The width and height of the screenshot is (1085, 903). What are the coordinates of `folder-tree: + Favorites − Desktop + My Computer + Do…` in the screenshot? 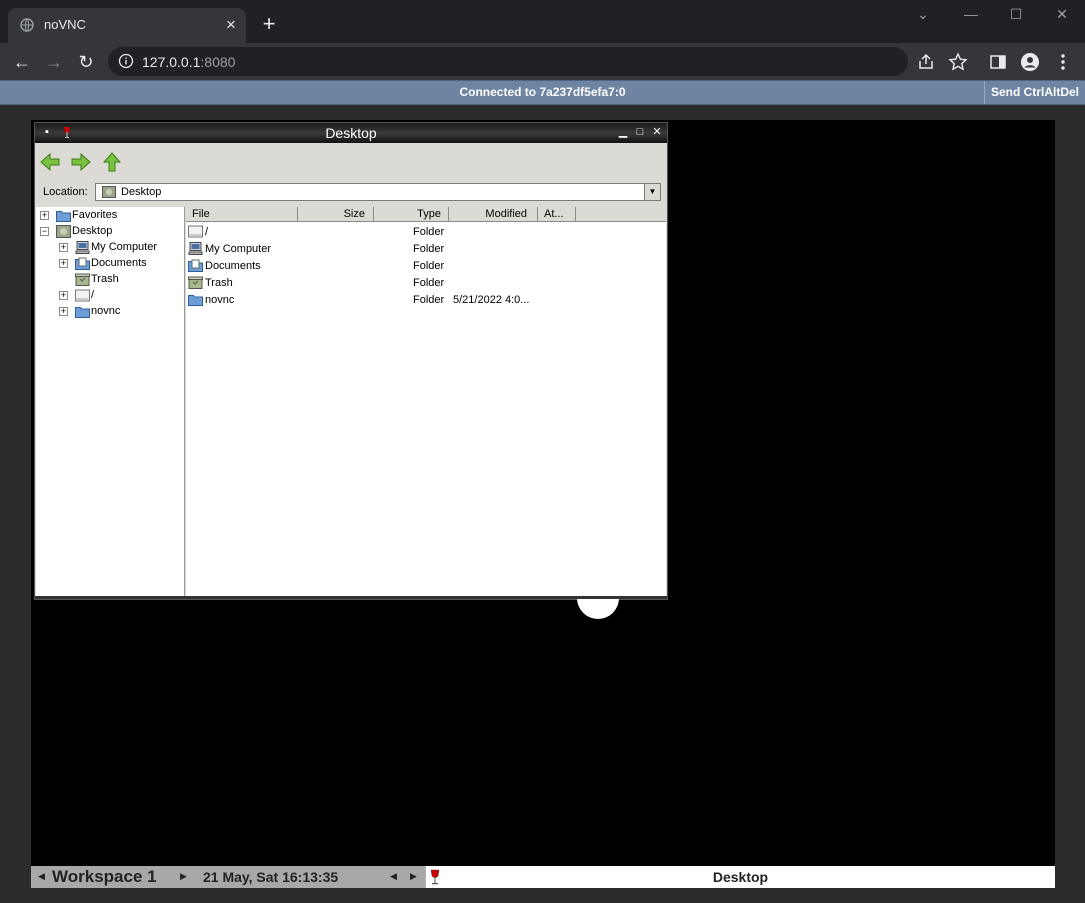 It's located at (110, 402).